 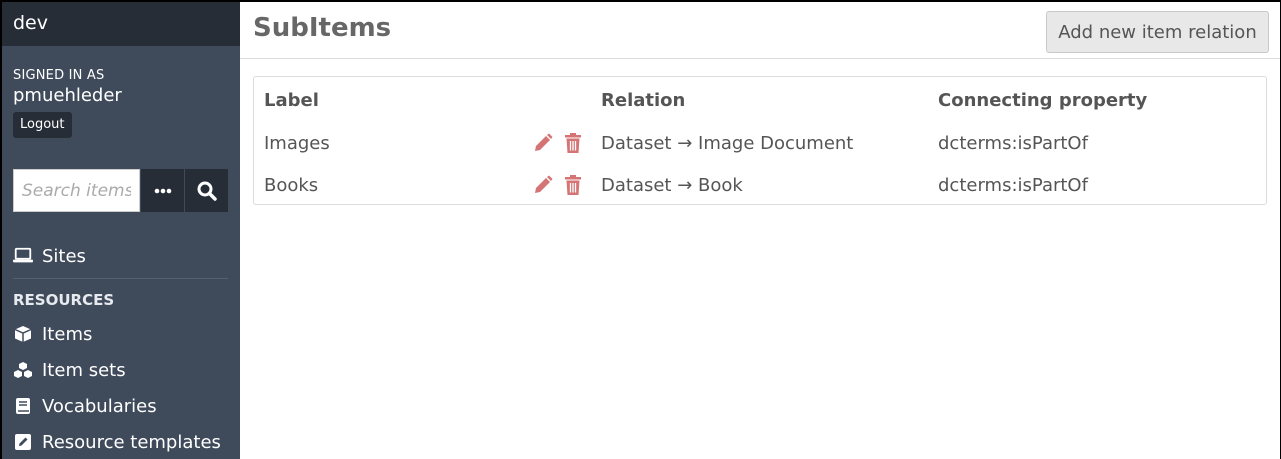 What do you see at coordinates (643, 100) in the screenshot?
I see `column-header-relation: Relation` at bounding box center [643, 100].